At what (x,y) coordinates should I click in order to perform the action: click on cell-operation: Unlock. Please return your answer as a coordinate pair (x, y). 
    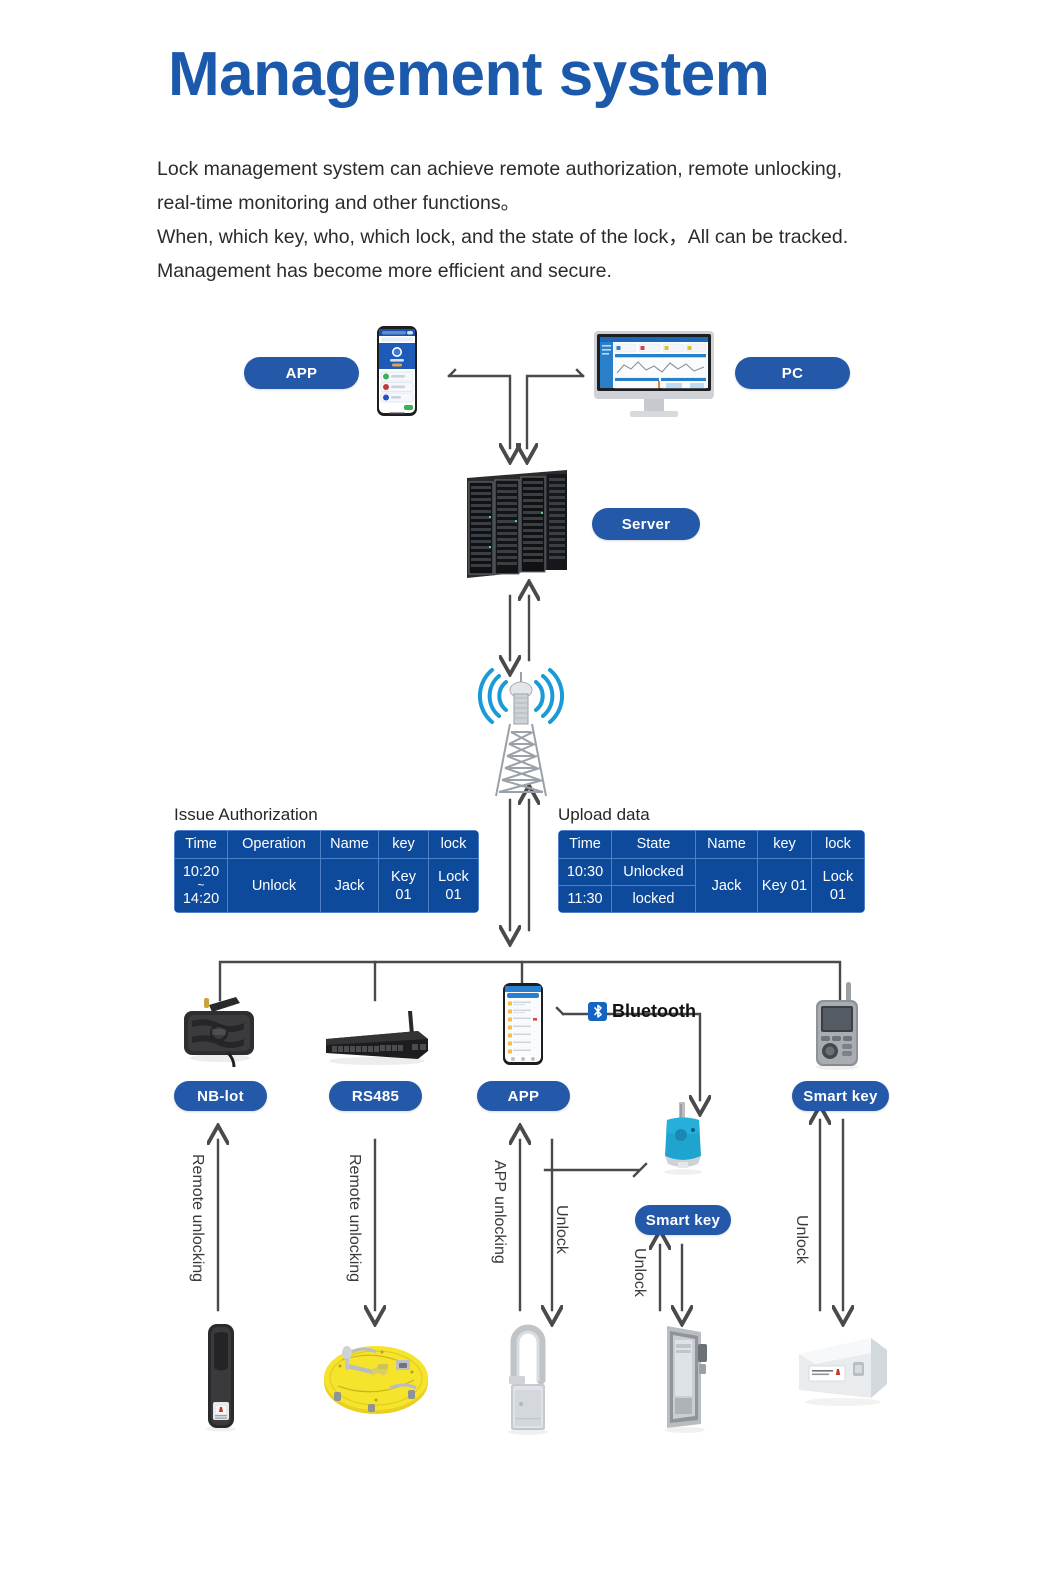
    Looking at the image, I should click on (274, 885).